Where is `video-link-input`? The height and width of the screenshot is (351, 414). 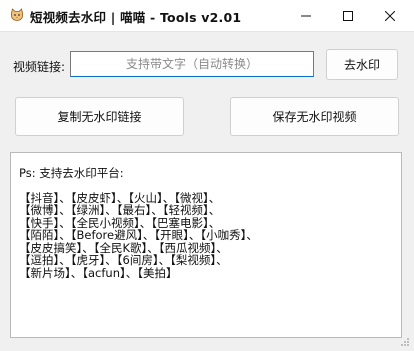
video-link-input is located at coordinates (192, 64).